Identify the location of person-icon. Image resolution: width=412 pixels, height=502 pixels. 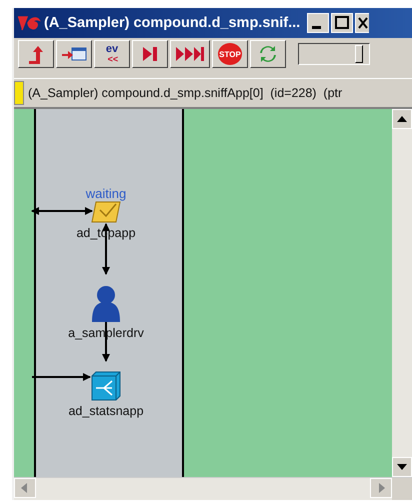
(106, 304).